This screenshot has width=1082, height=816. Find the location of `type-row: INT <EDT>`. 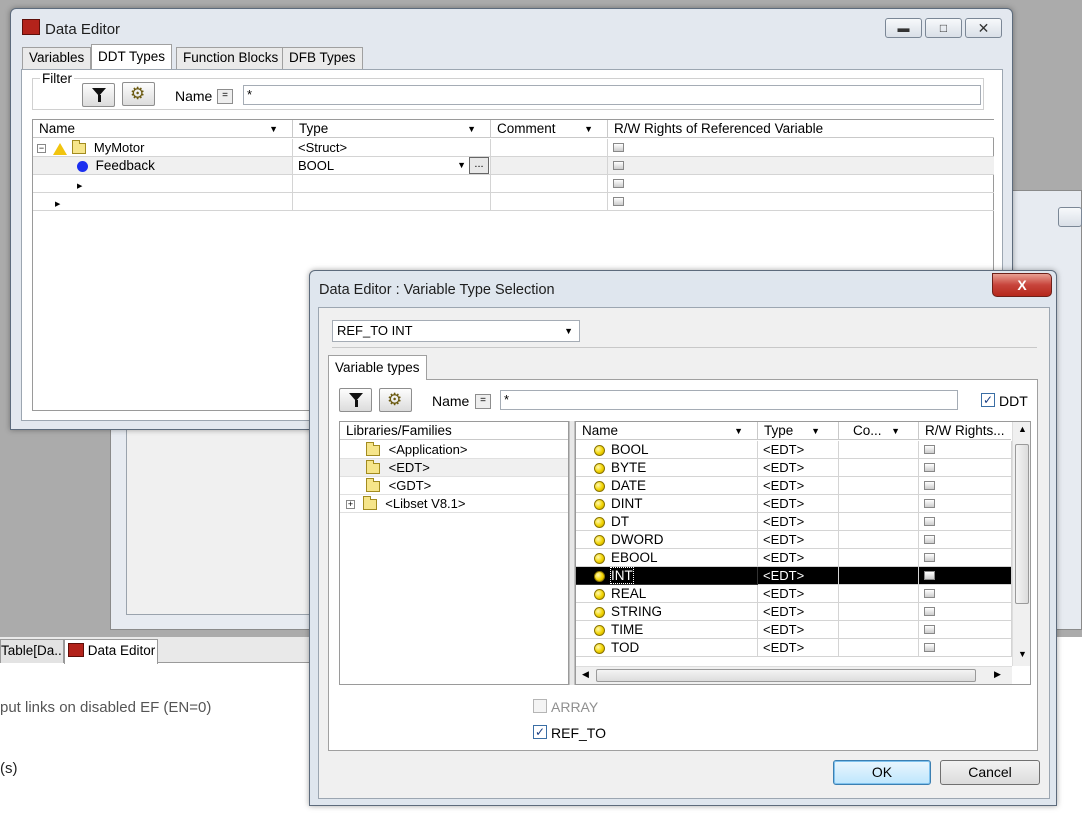

type-row: INT <EDT> is located at coordinates (794, 576).